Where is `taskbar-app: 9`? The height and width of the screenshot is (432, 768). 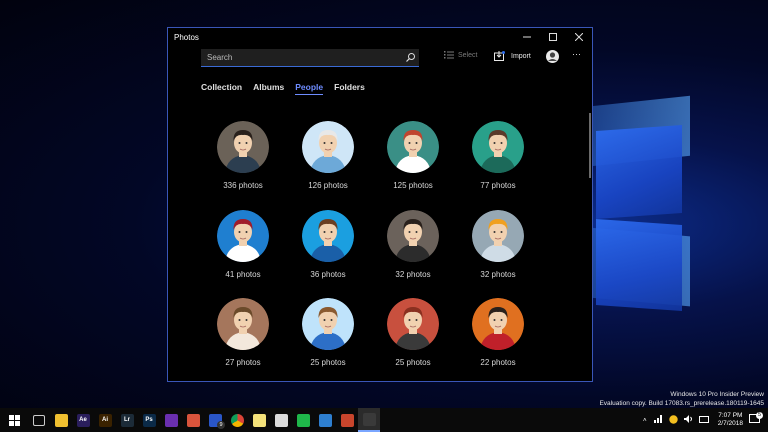
taskbar-app: 9 is located at coordinates (215, 420).